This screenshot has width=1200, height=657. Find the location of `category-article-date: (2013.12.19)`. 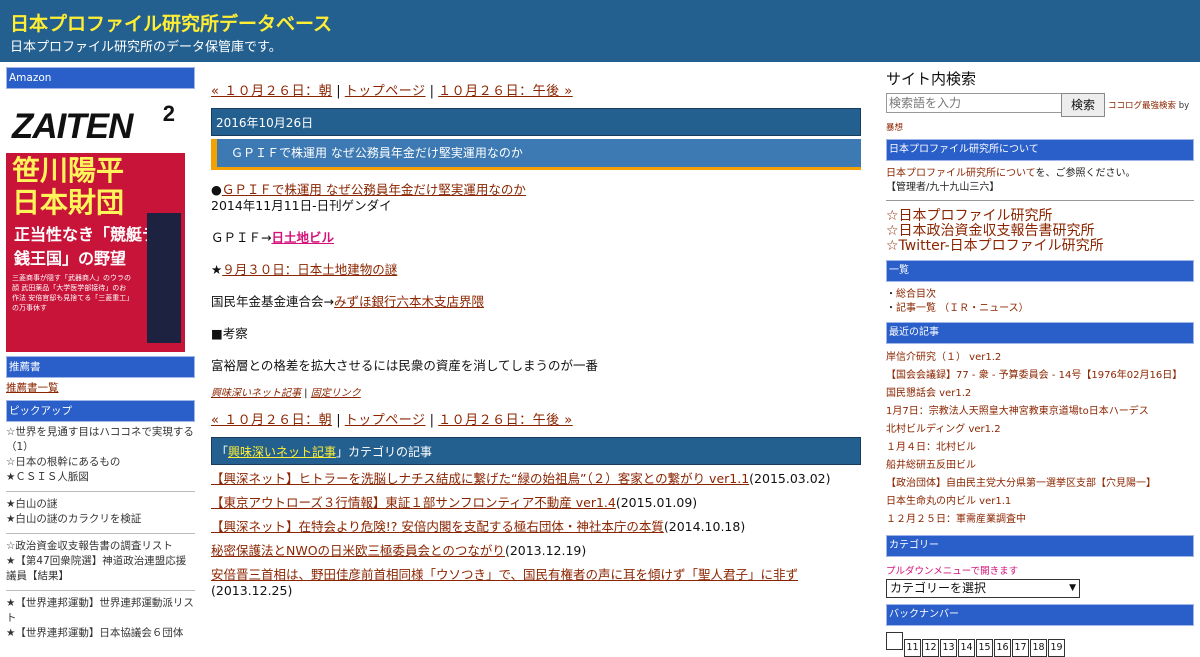

category-article-date: (2013.12.19) is located at coordinates (545, 550).